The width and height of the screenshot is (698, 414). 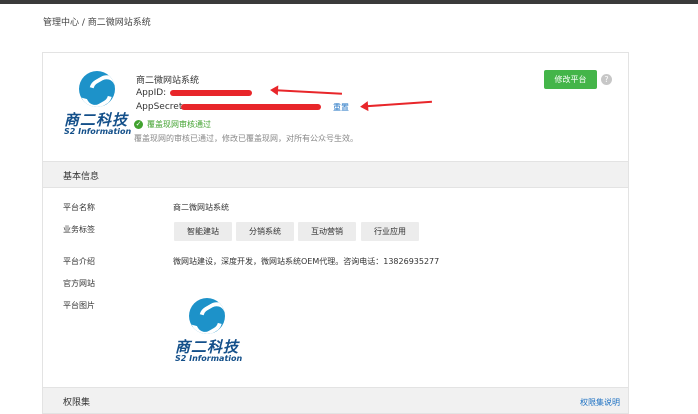 I want to click on app-id-redaction, so click(x=211, y=93).